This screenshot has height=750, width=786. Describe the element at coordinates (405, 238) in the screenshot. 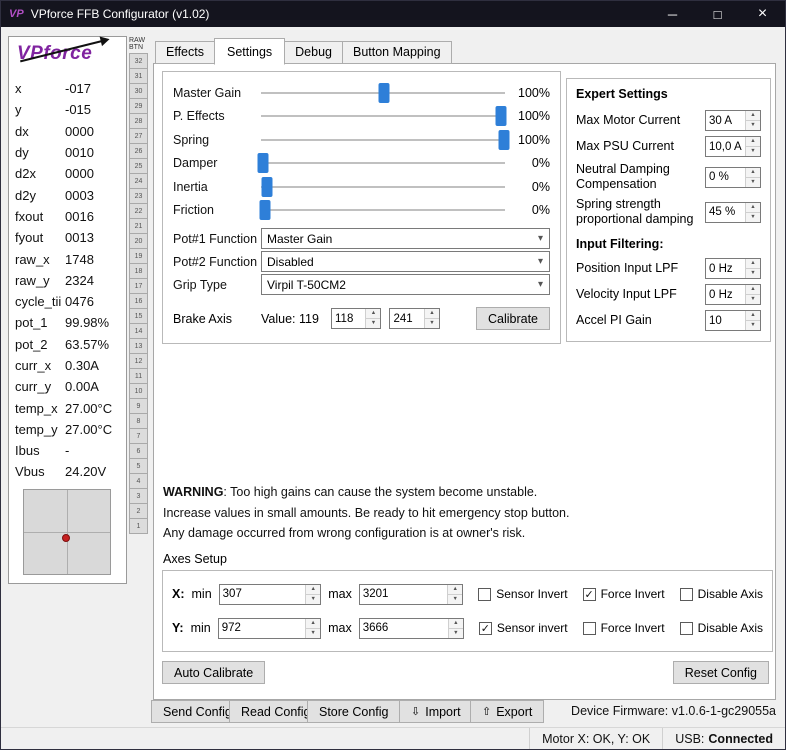

I see `dropdown: Master Gain ▾` at that location.